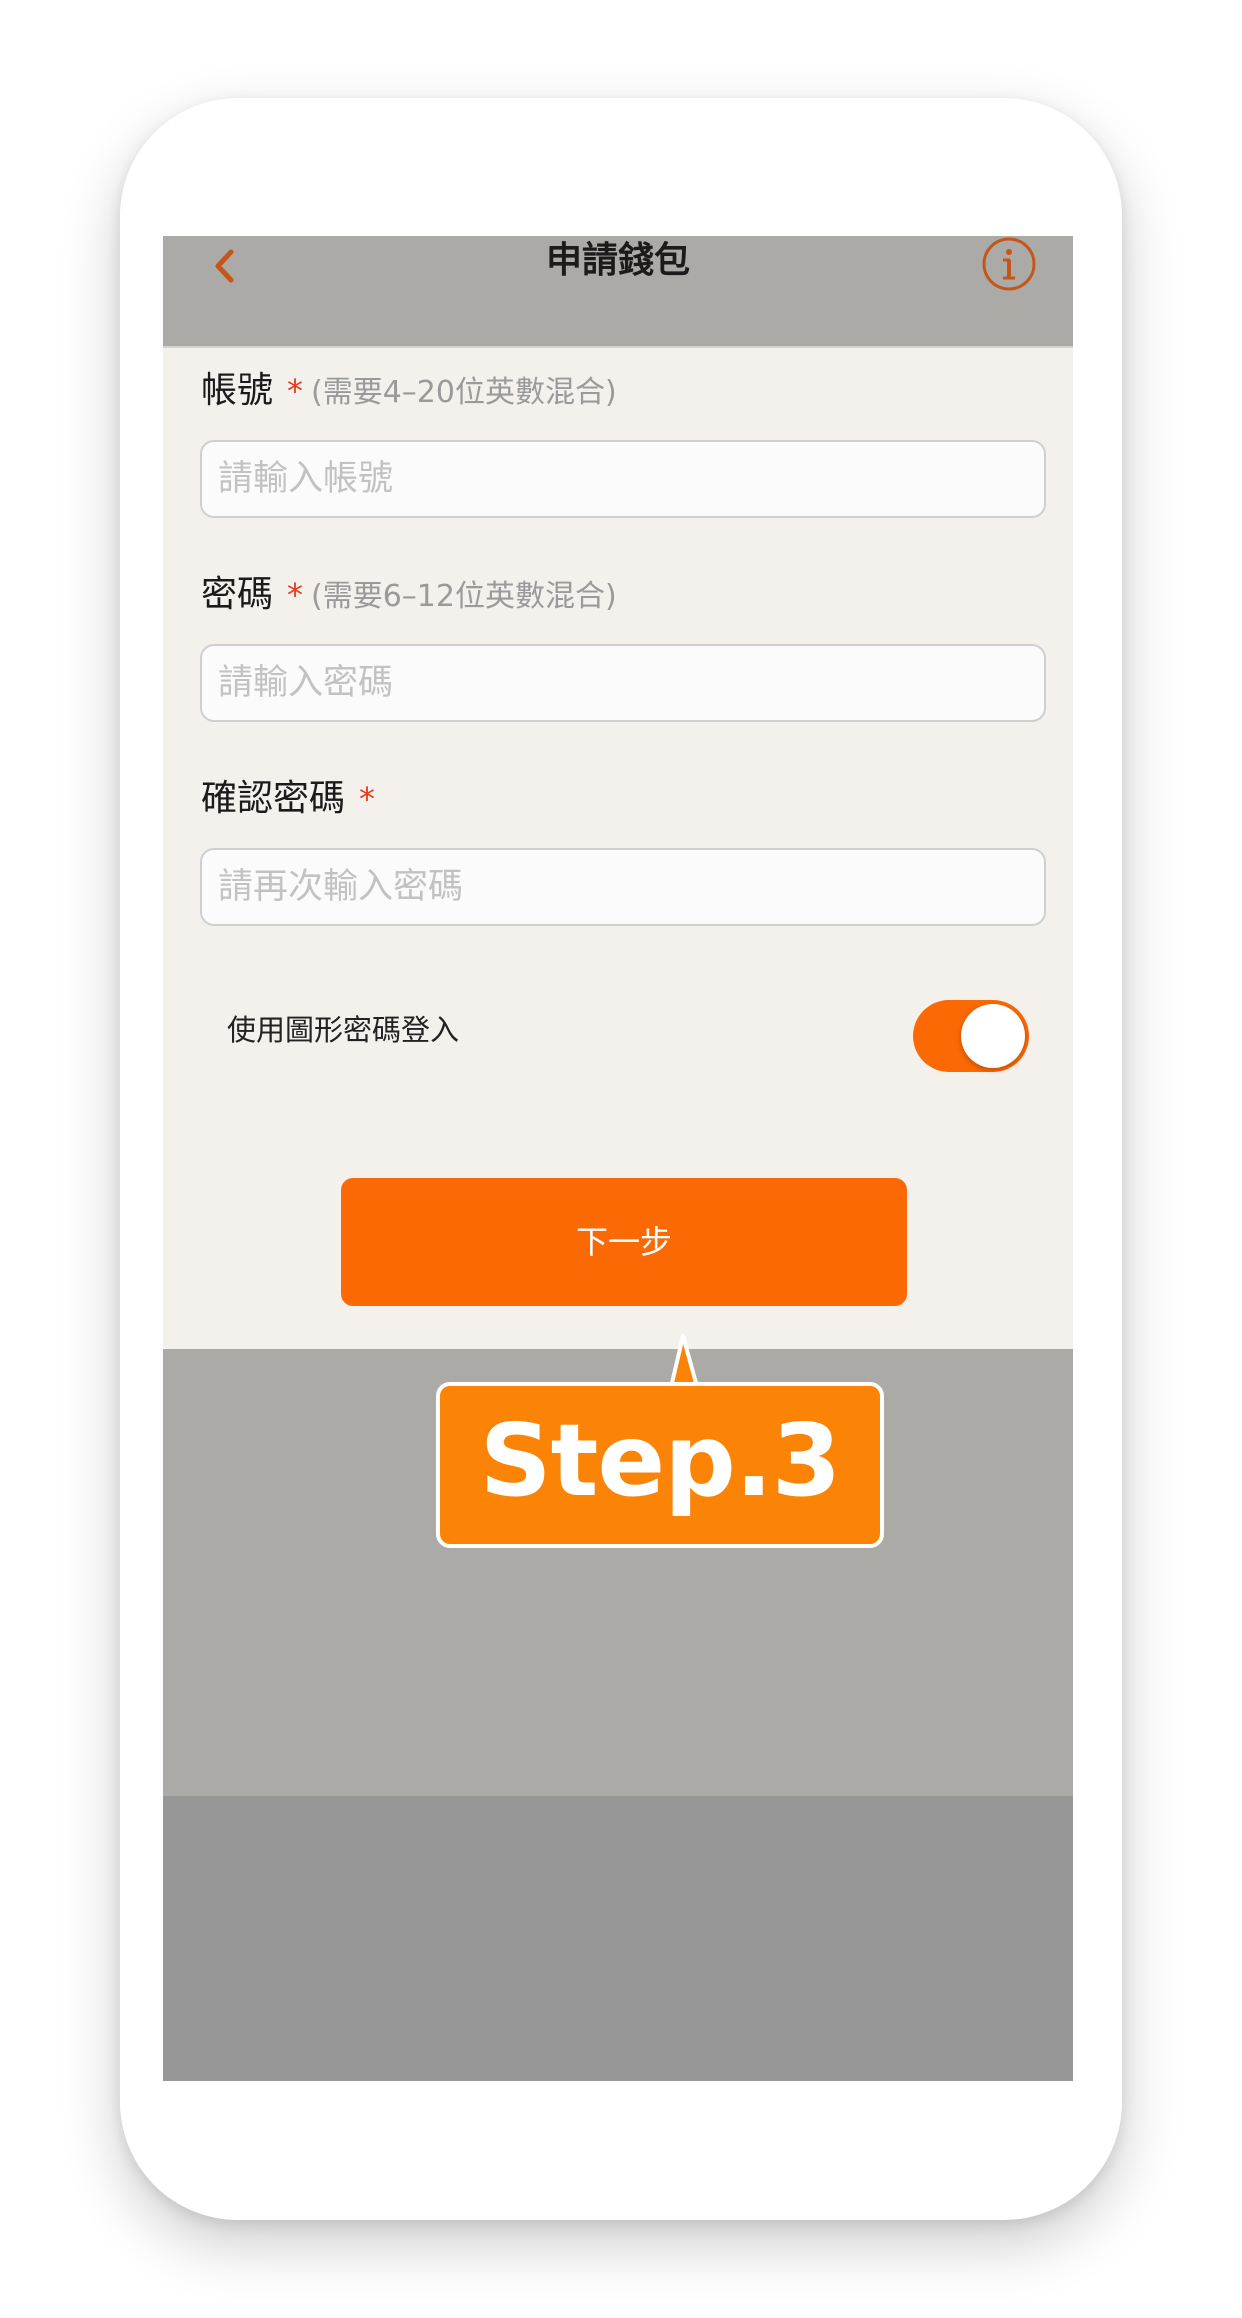 This screenshot has height=2318, width=1242. I want to click on confirm-password-field, so click(623, 887).